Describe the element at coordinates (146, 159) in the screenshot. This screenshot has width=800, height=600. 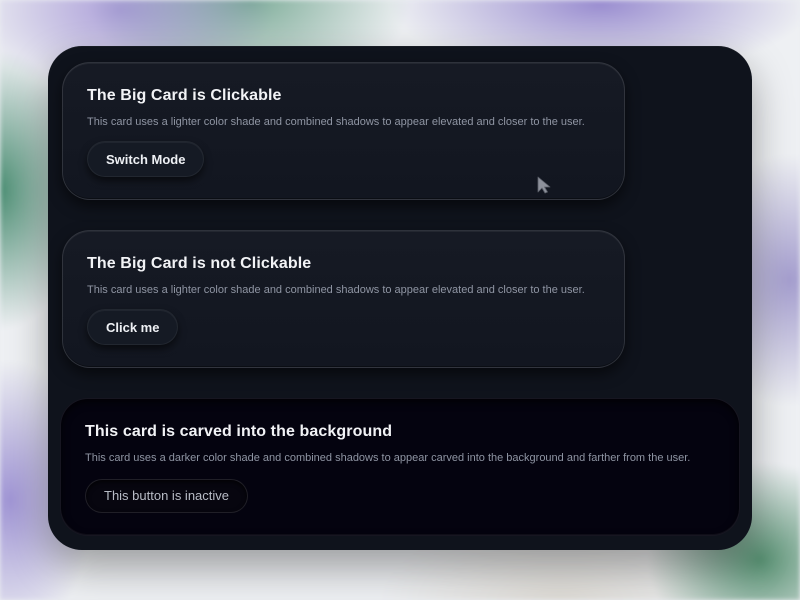
I see `switch-mode-button: Switch Mode` at that location.